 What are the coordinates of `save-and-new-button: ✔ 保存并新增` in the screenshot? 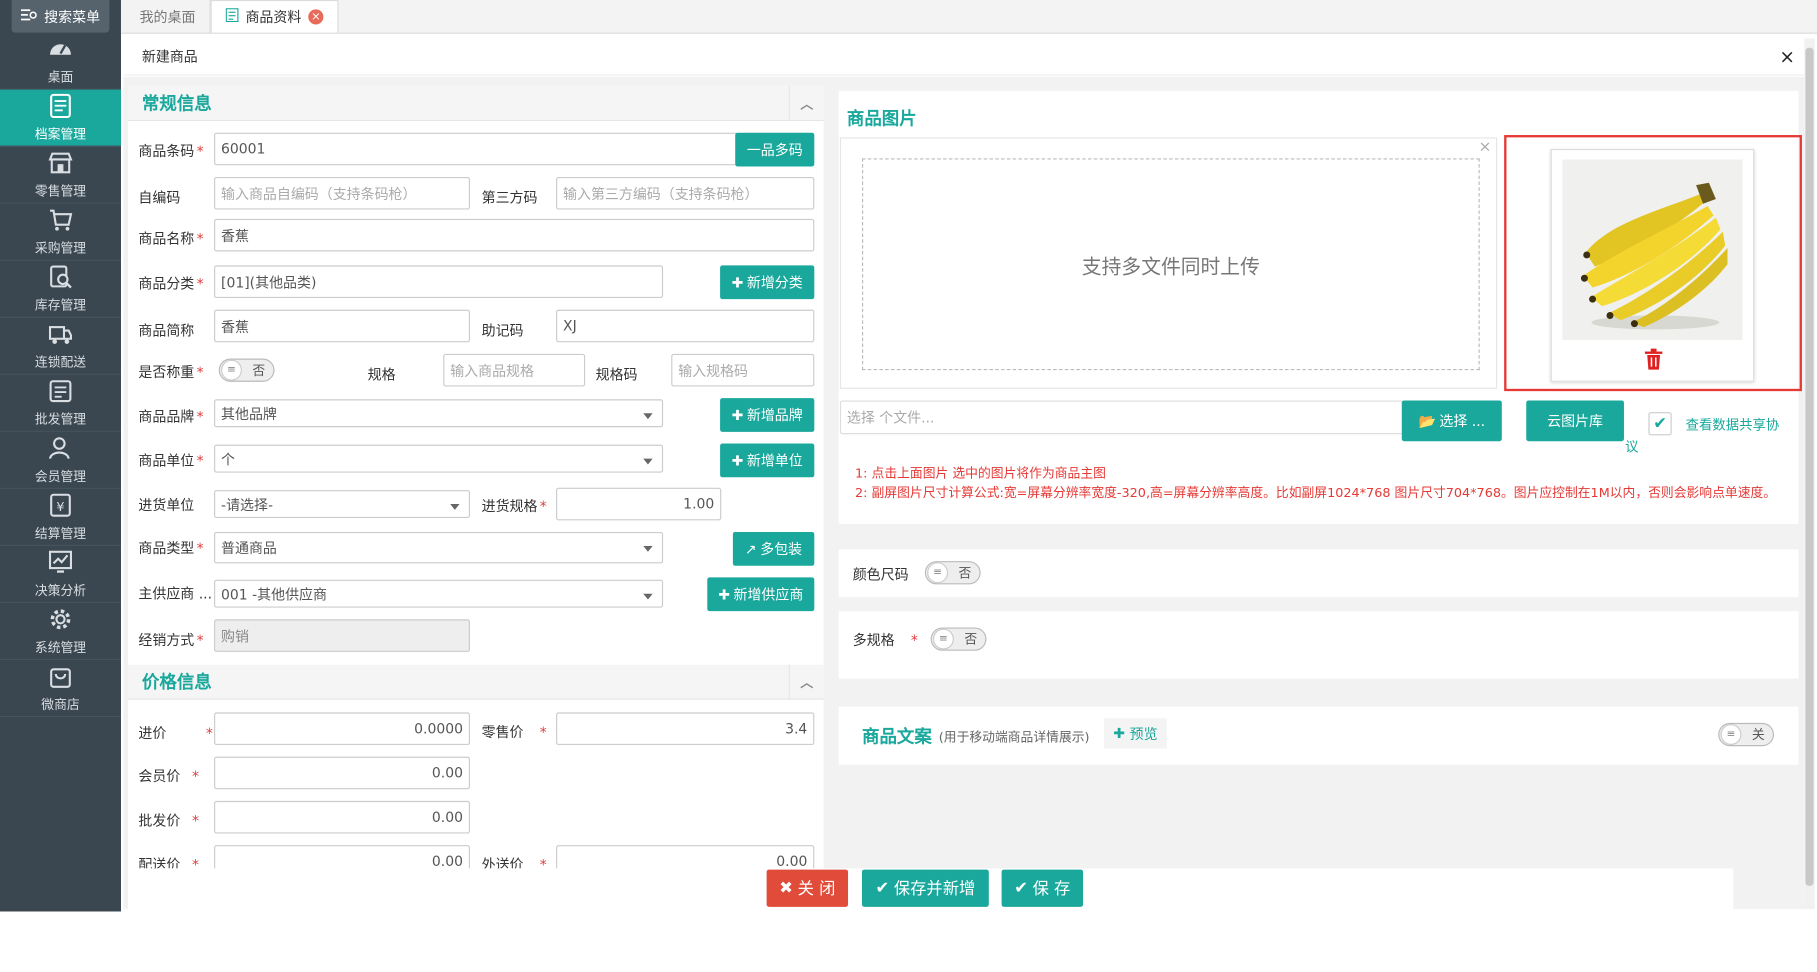 It's located at (925, 888).